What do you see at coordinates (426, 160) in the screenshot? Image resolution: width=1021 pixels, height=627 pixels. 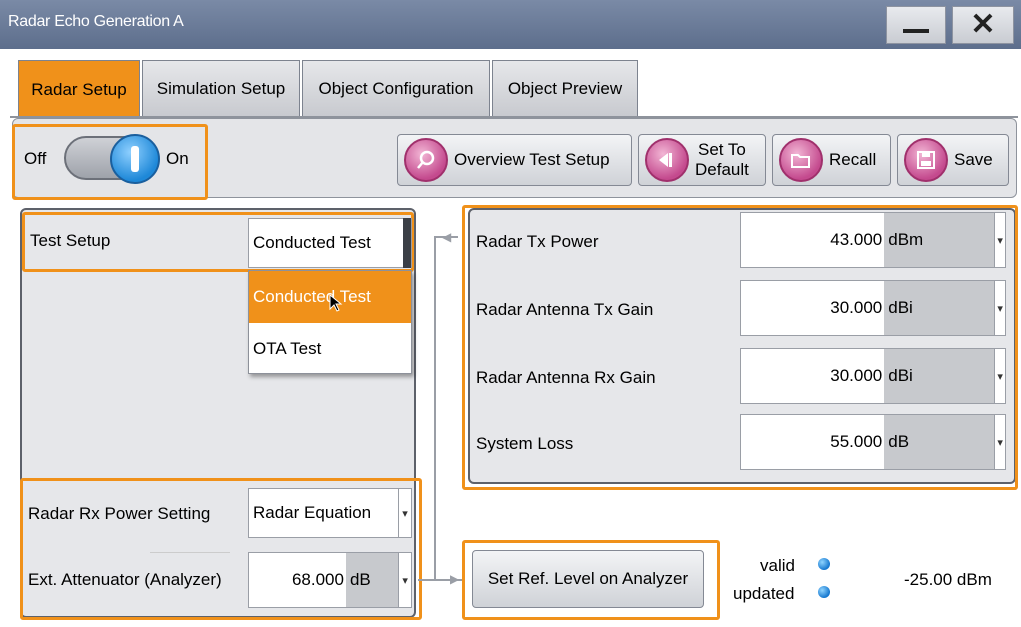 I see `magnifier-icon` at bounding box center [426, 160].